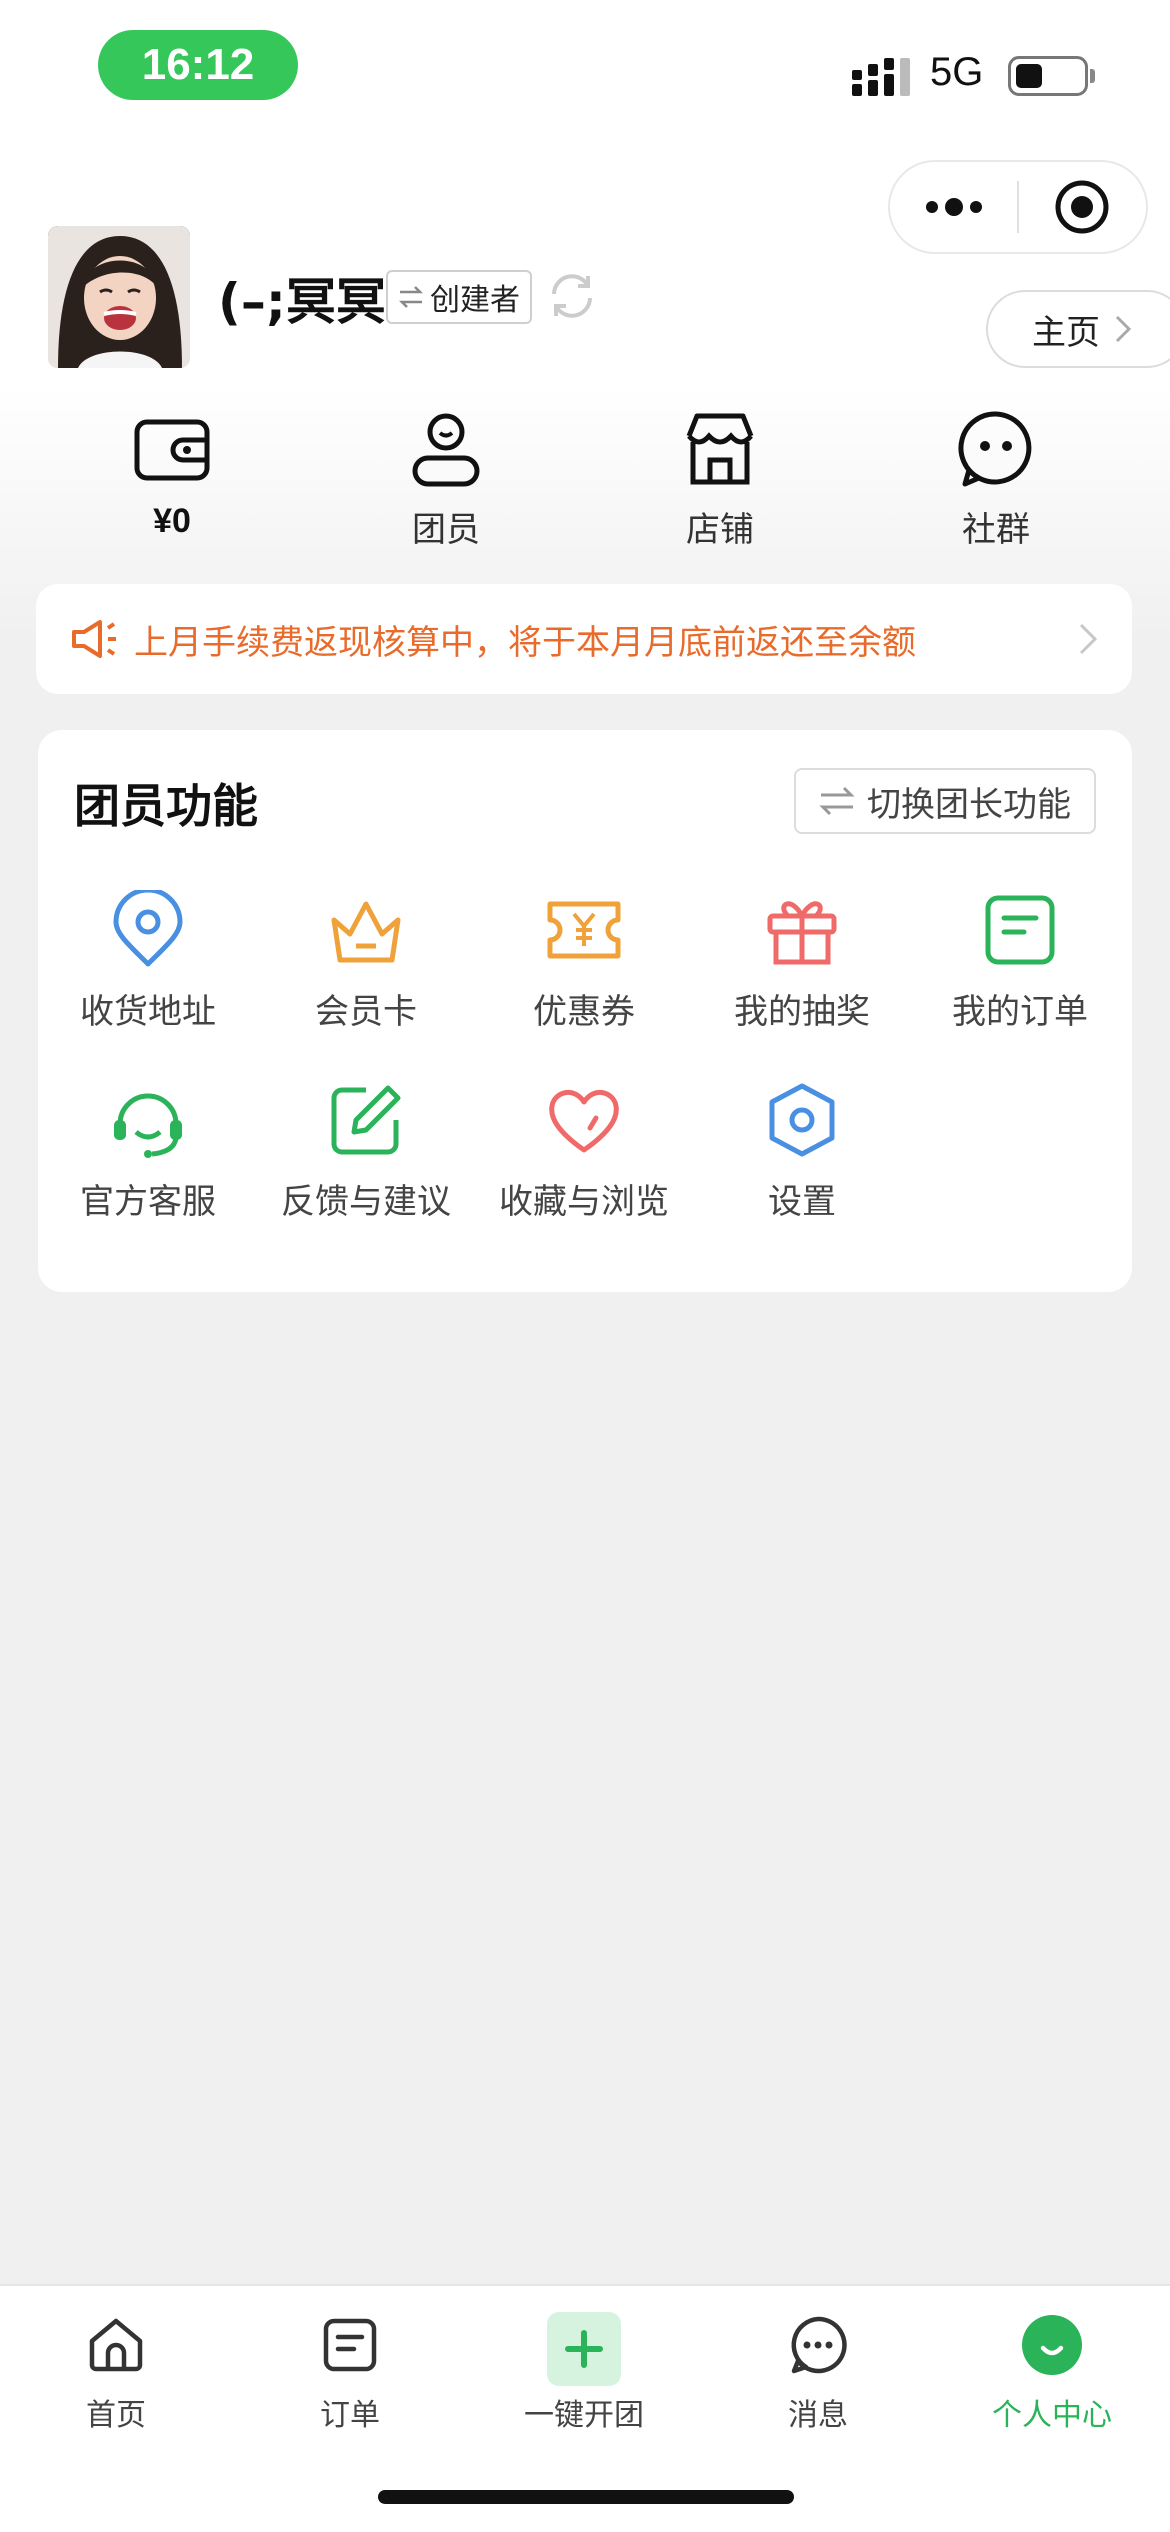  What do you see at coordinates (802, 970) in the screenshot?
I see `func-my-lottery: 我的抽奖` at bounding box center [802, 970].